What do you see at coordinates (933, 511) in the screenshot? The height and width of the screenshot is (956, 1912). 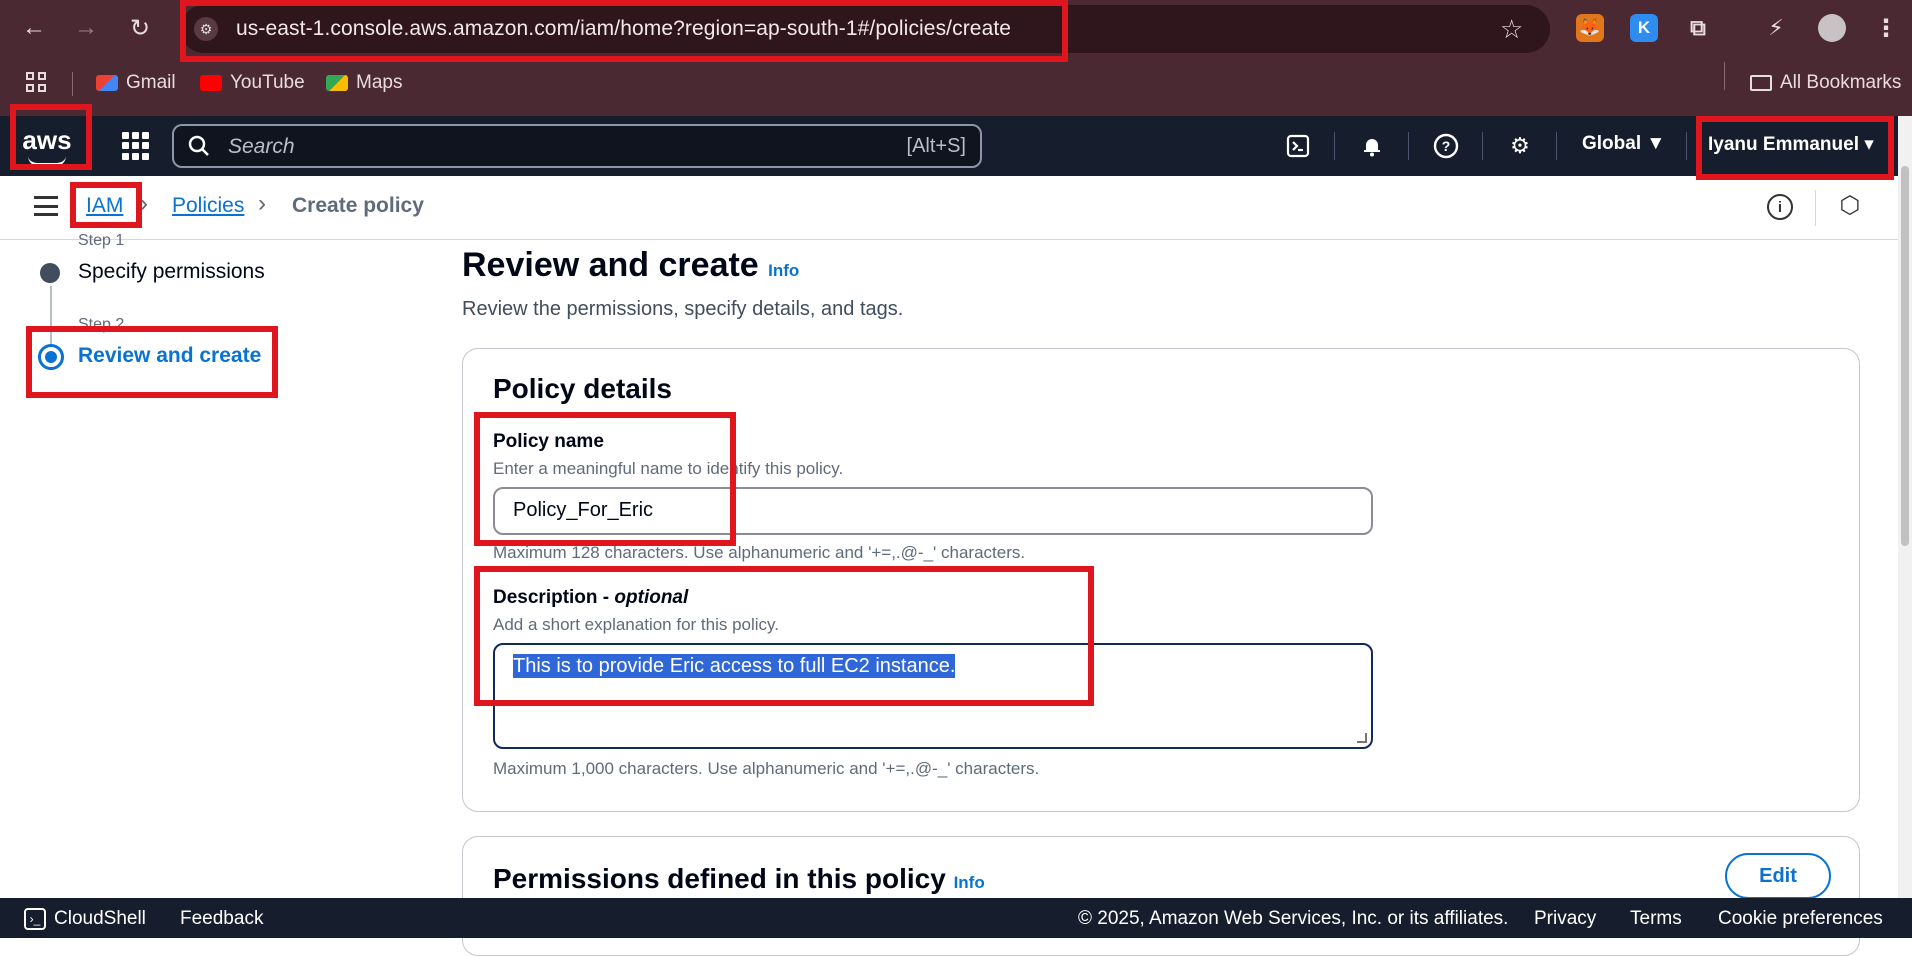 I see `policy-name-input: Policy_For_Eric` at bounding box center [933, 511].